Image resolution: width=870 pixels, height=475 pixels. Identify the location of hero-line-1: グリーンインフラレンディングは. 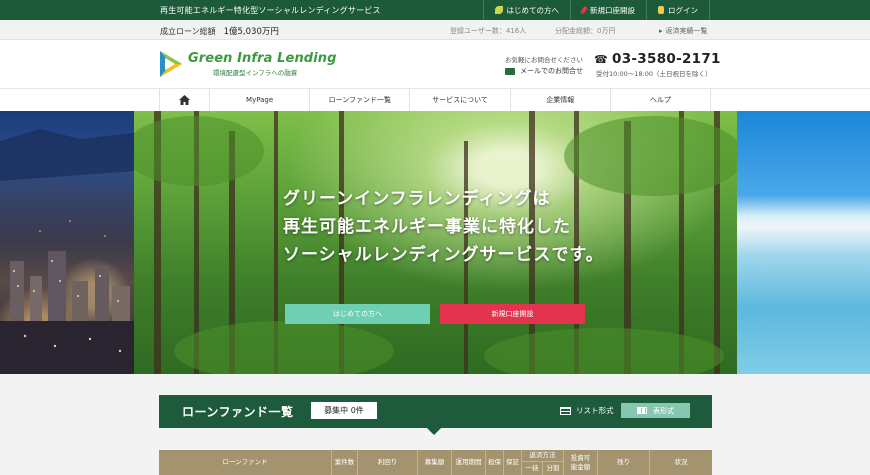
(417, 199).